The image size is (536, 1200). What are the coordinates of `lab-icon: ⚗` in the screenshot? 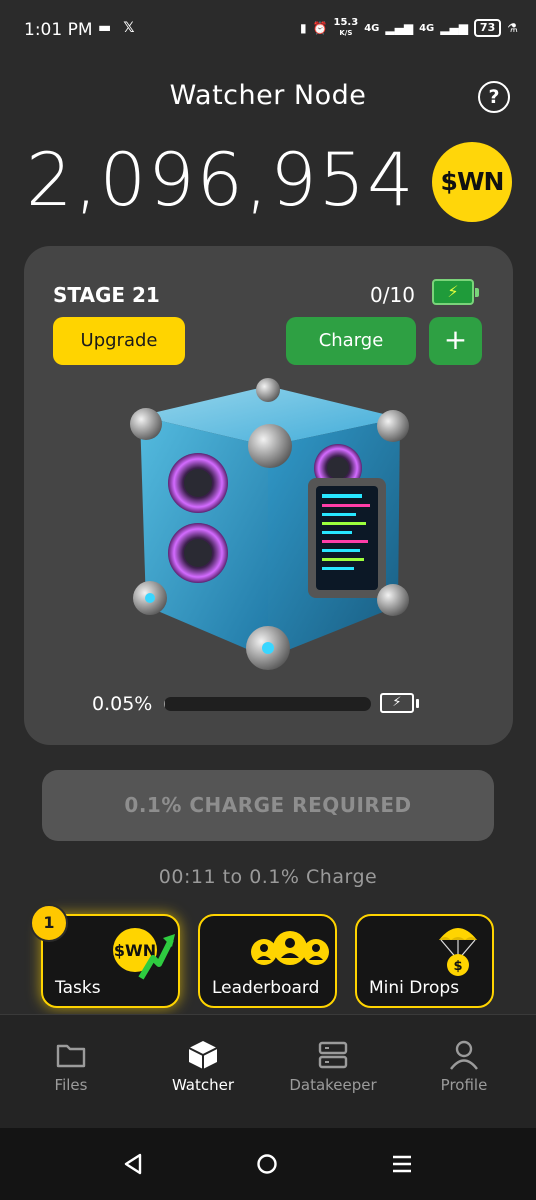 It's located at (512, 28).